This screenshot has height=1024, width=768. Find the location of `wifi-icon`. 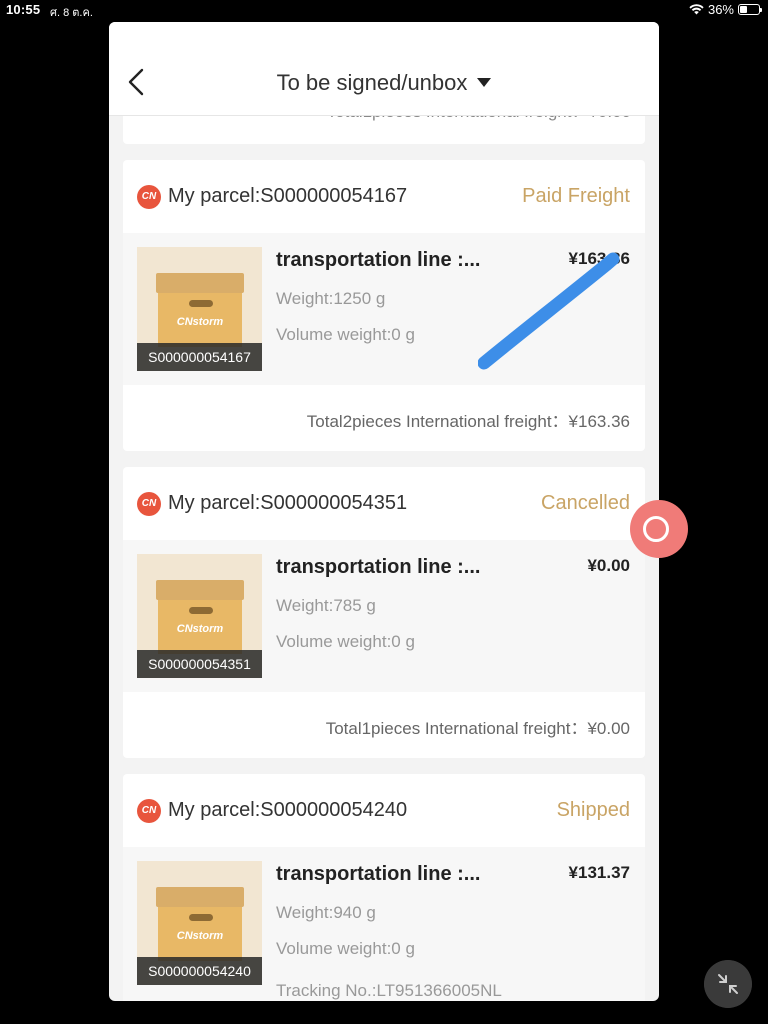

wifi-icon is located at coordinates (696, 9).